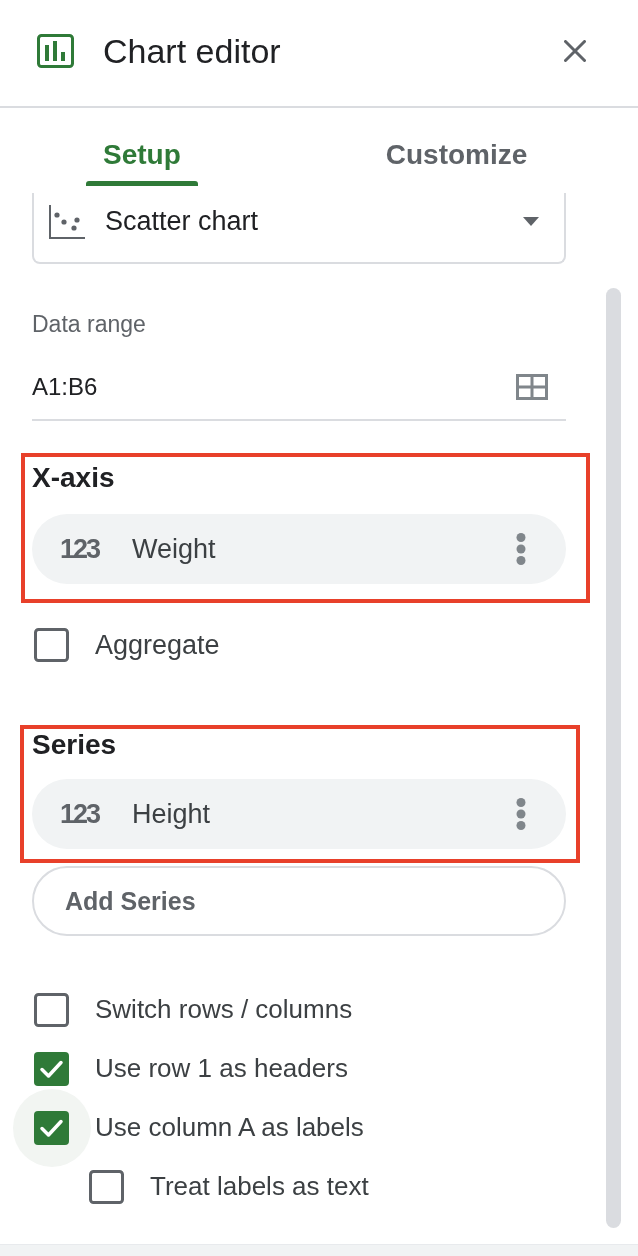 The image size is (638, 1256). Describe the element at coordinates (74, 478) in the screenshot. I see `section-heading: X-axis` at that location.